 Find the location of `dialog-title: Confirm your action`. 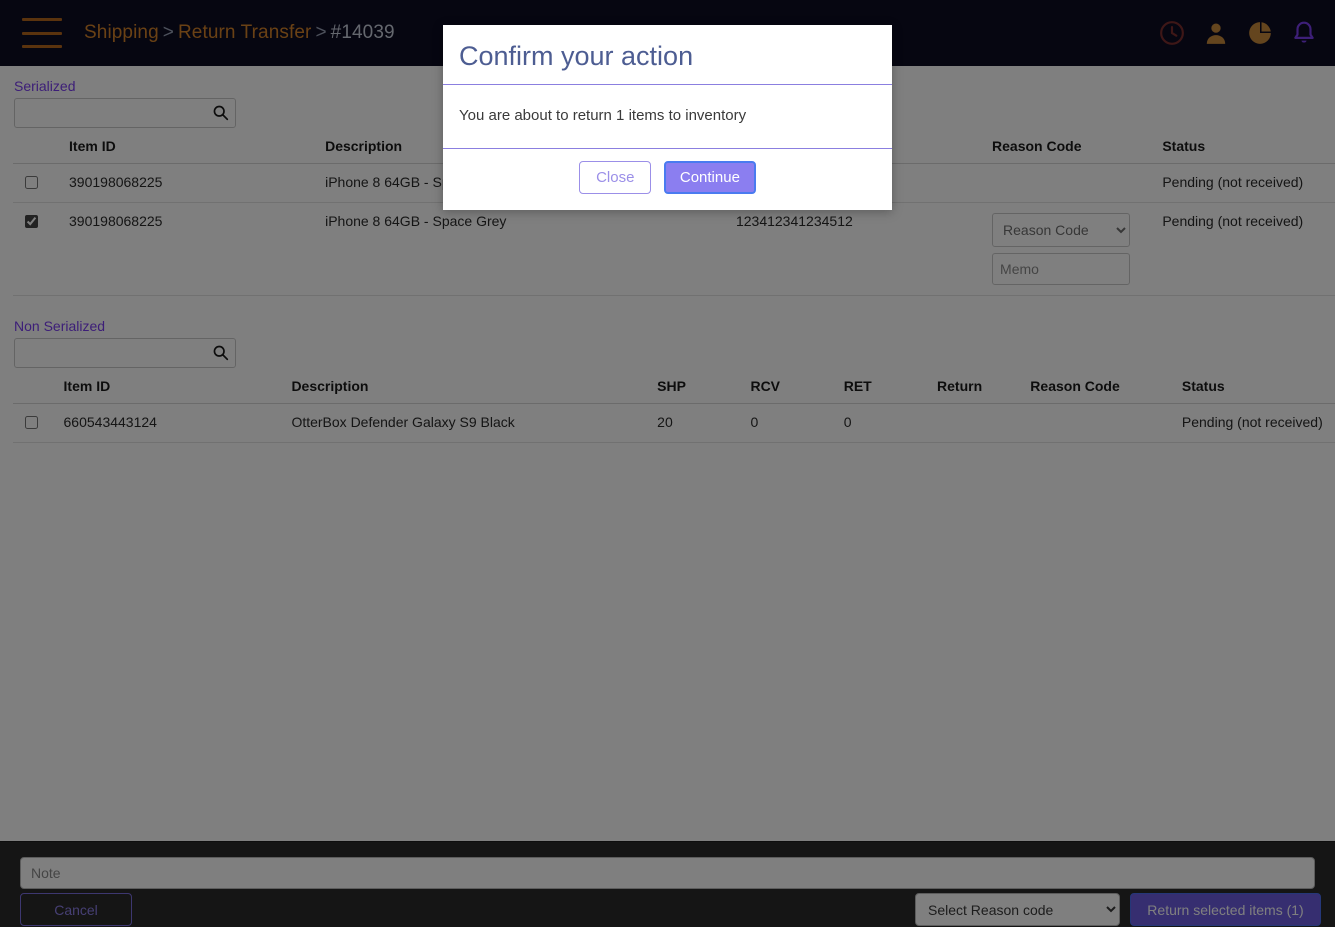

dialog-title: Confirm your action is located at coordinates (576, 56).